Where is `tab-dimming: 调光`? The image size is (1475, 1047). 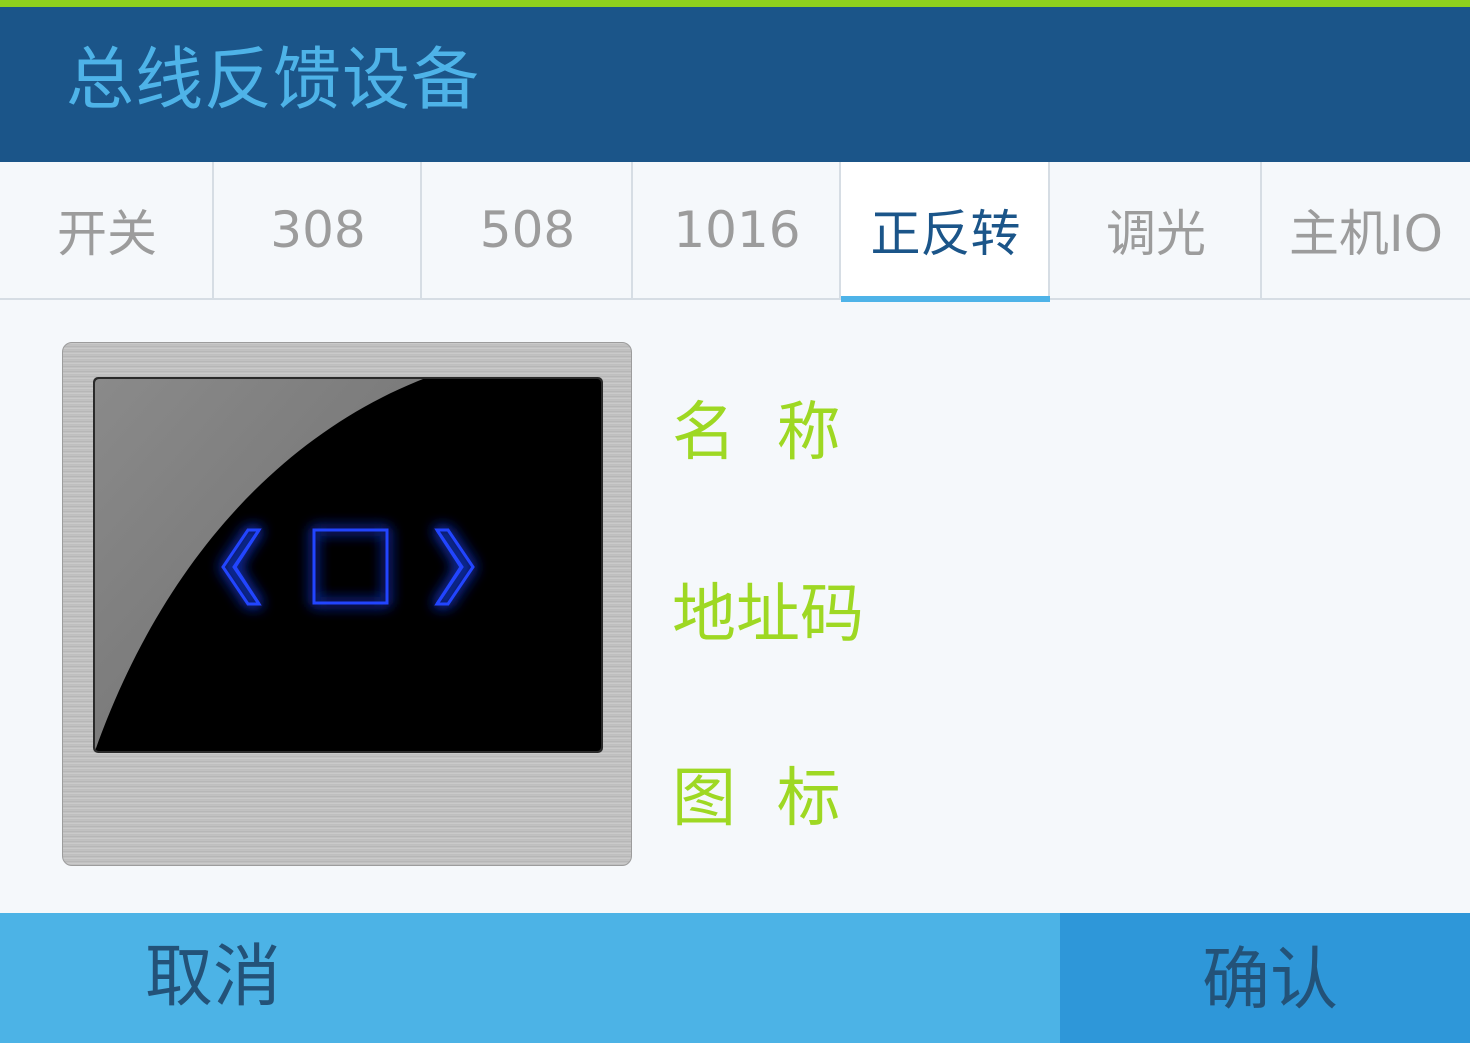 tab-dimming: 调光 is located at coordinates (1156, 230).